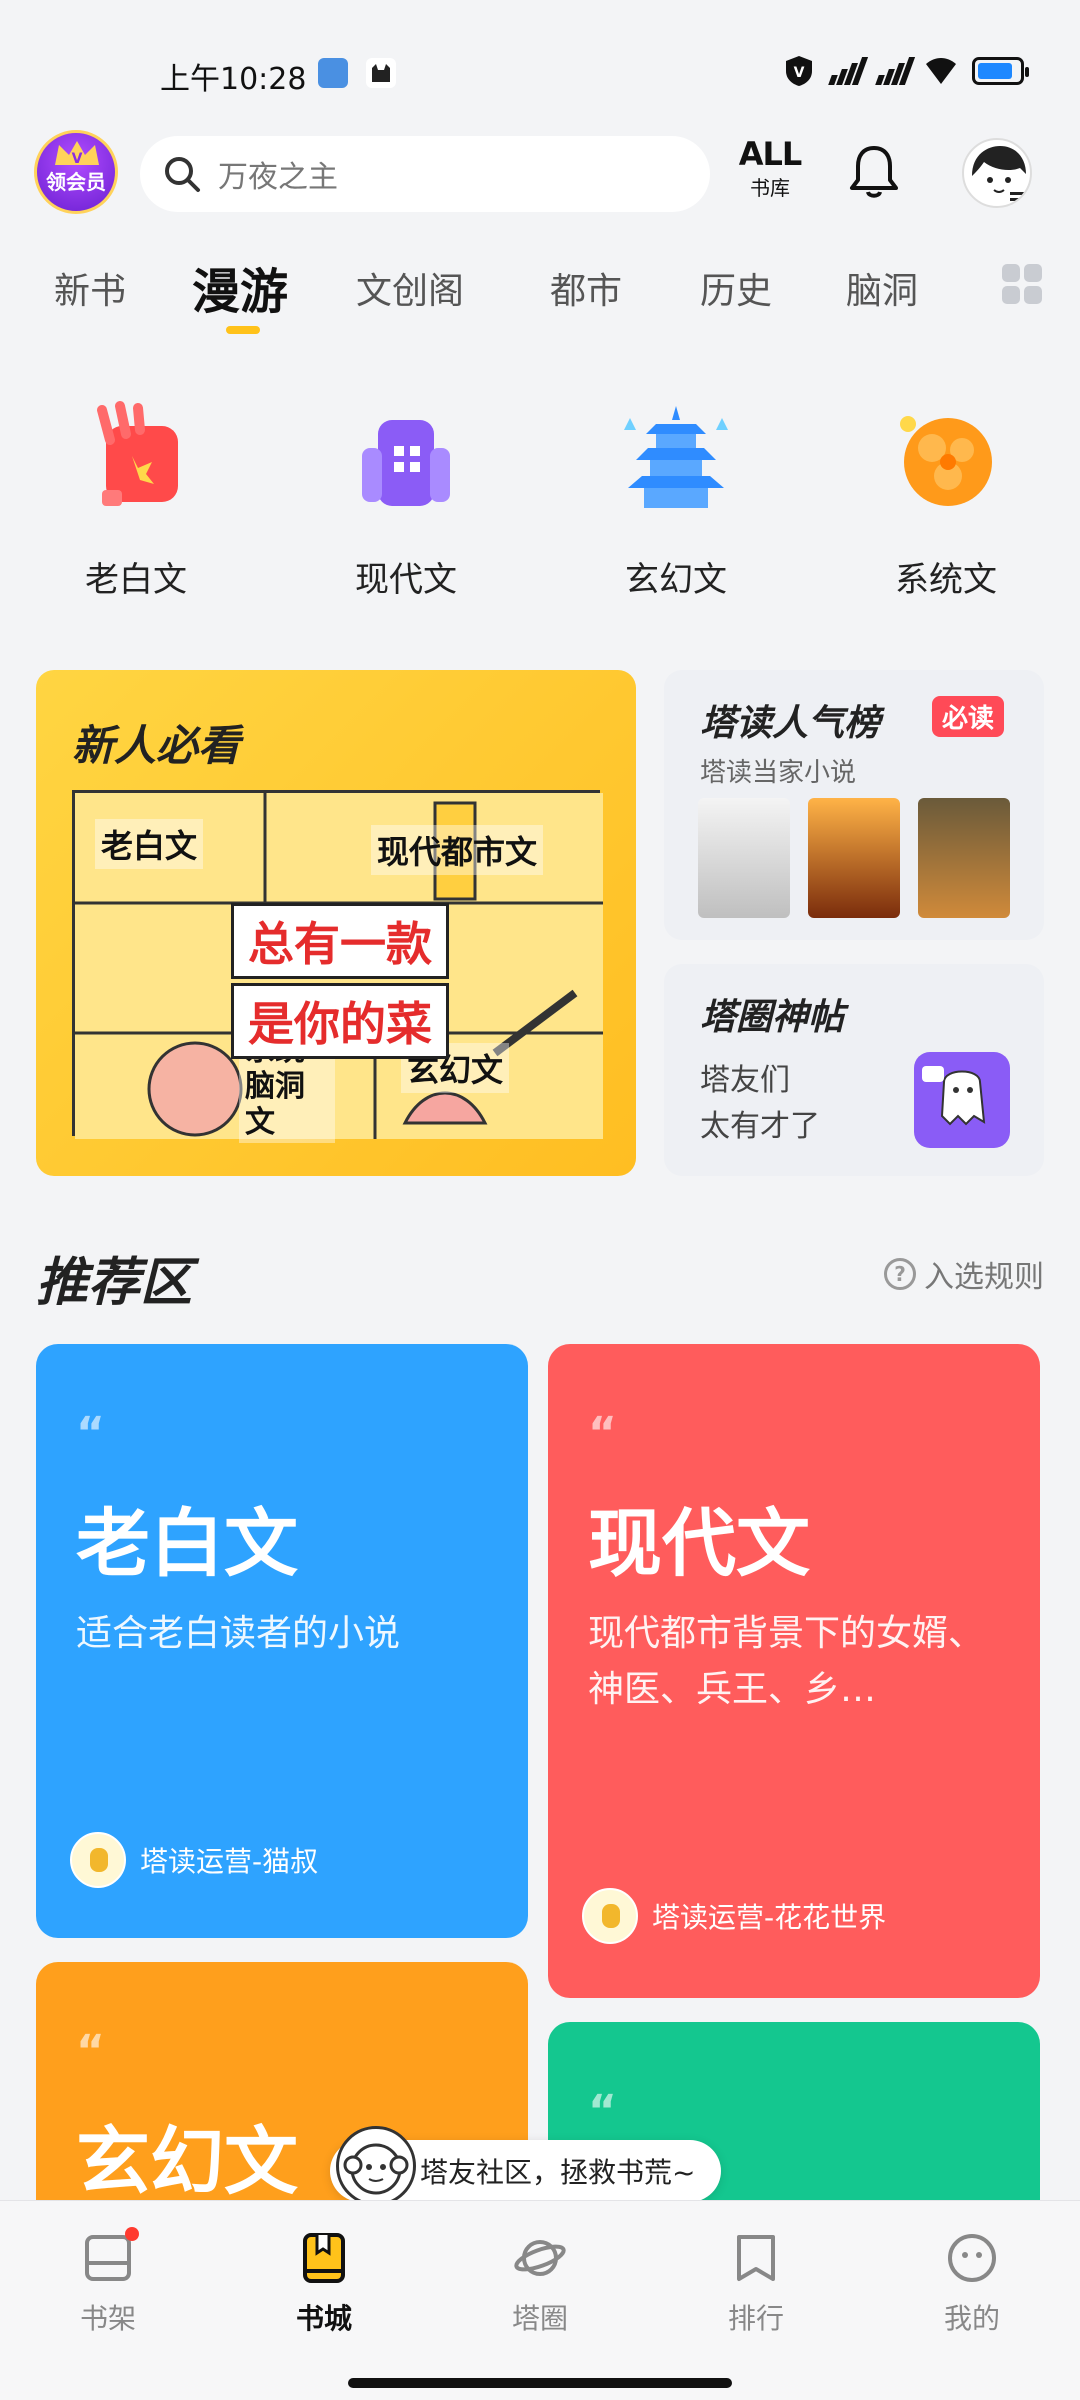 The image size is (1080, 2400). I want to click on genre-system: 系统文, so click(946, 500).